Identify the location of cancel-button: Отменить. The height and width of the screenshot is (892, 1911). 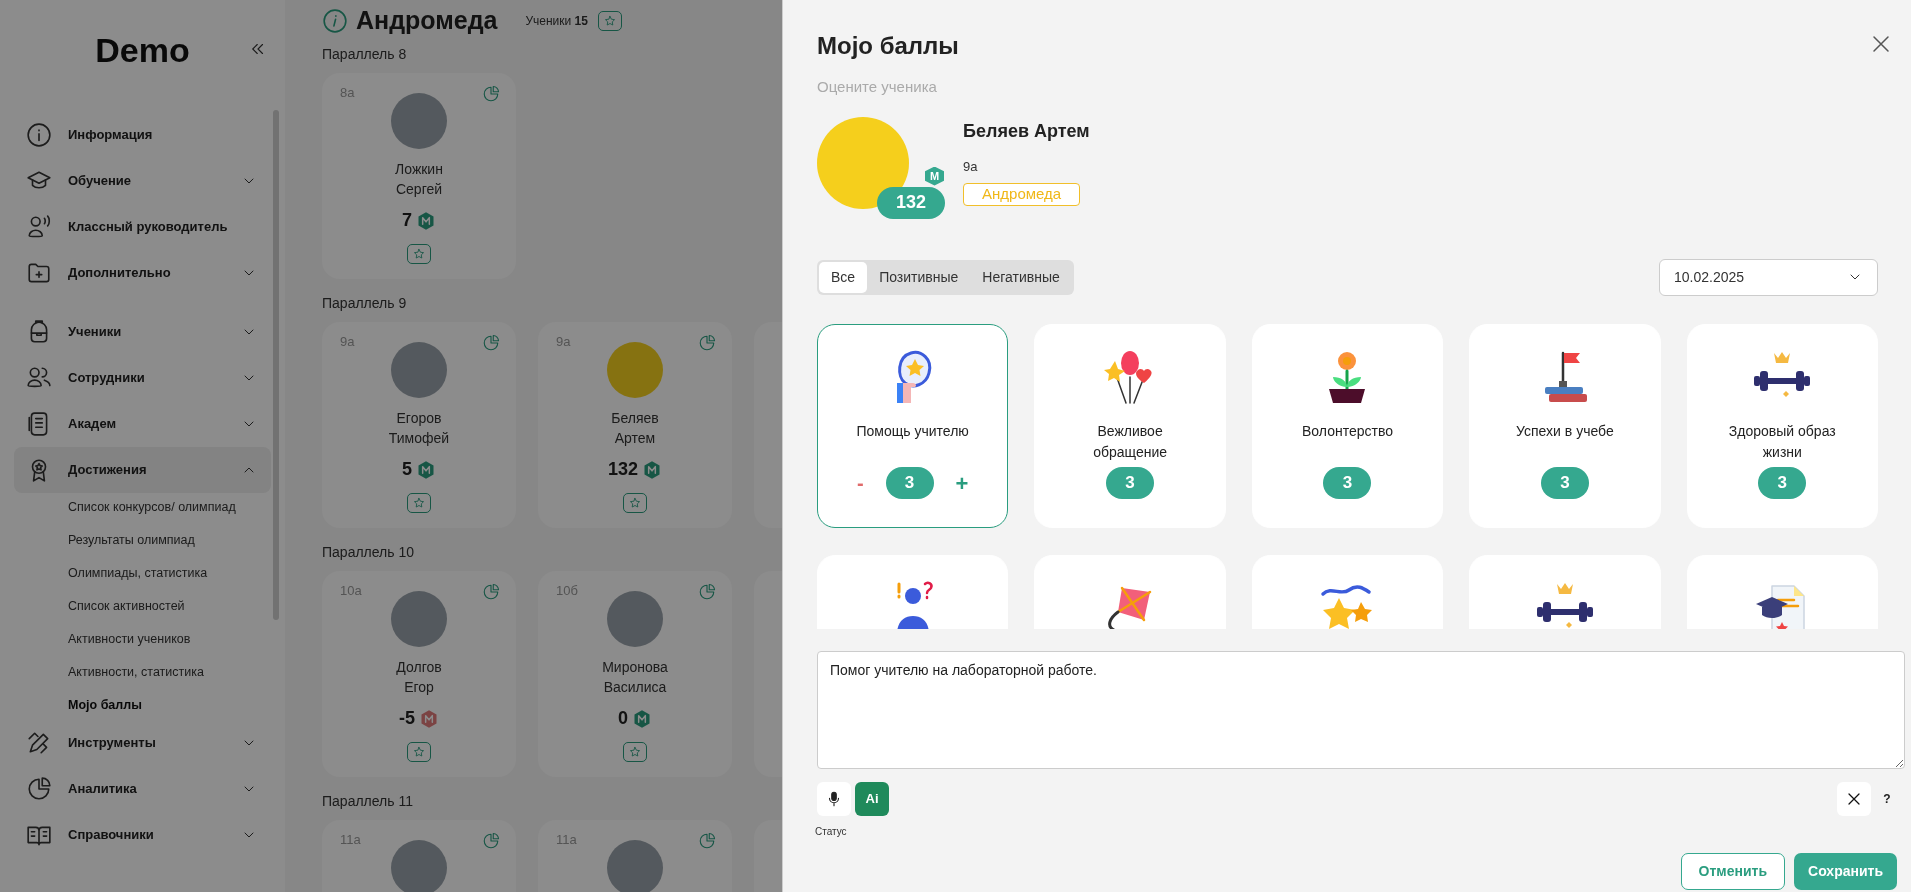
(1733, 871).